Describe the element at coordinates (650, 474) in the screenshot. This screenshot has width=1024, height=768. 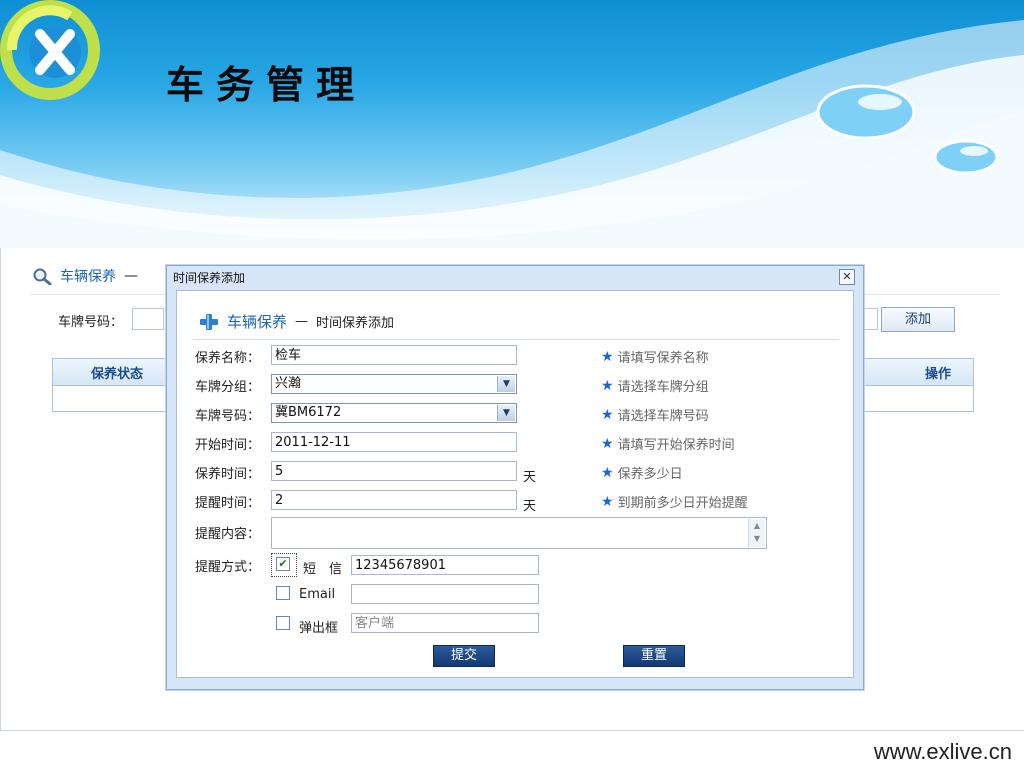
I see `period-hint-text: 保养多少日` at that location.